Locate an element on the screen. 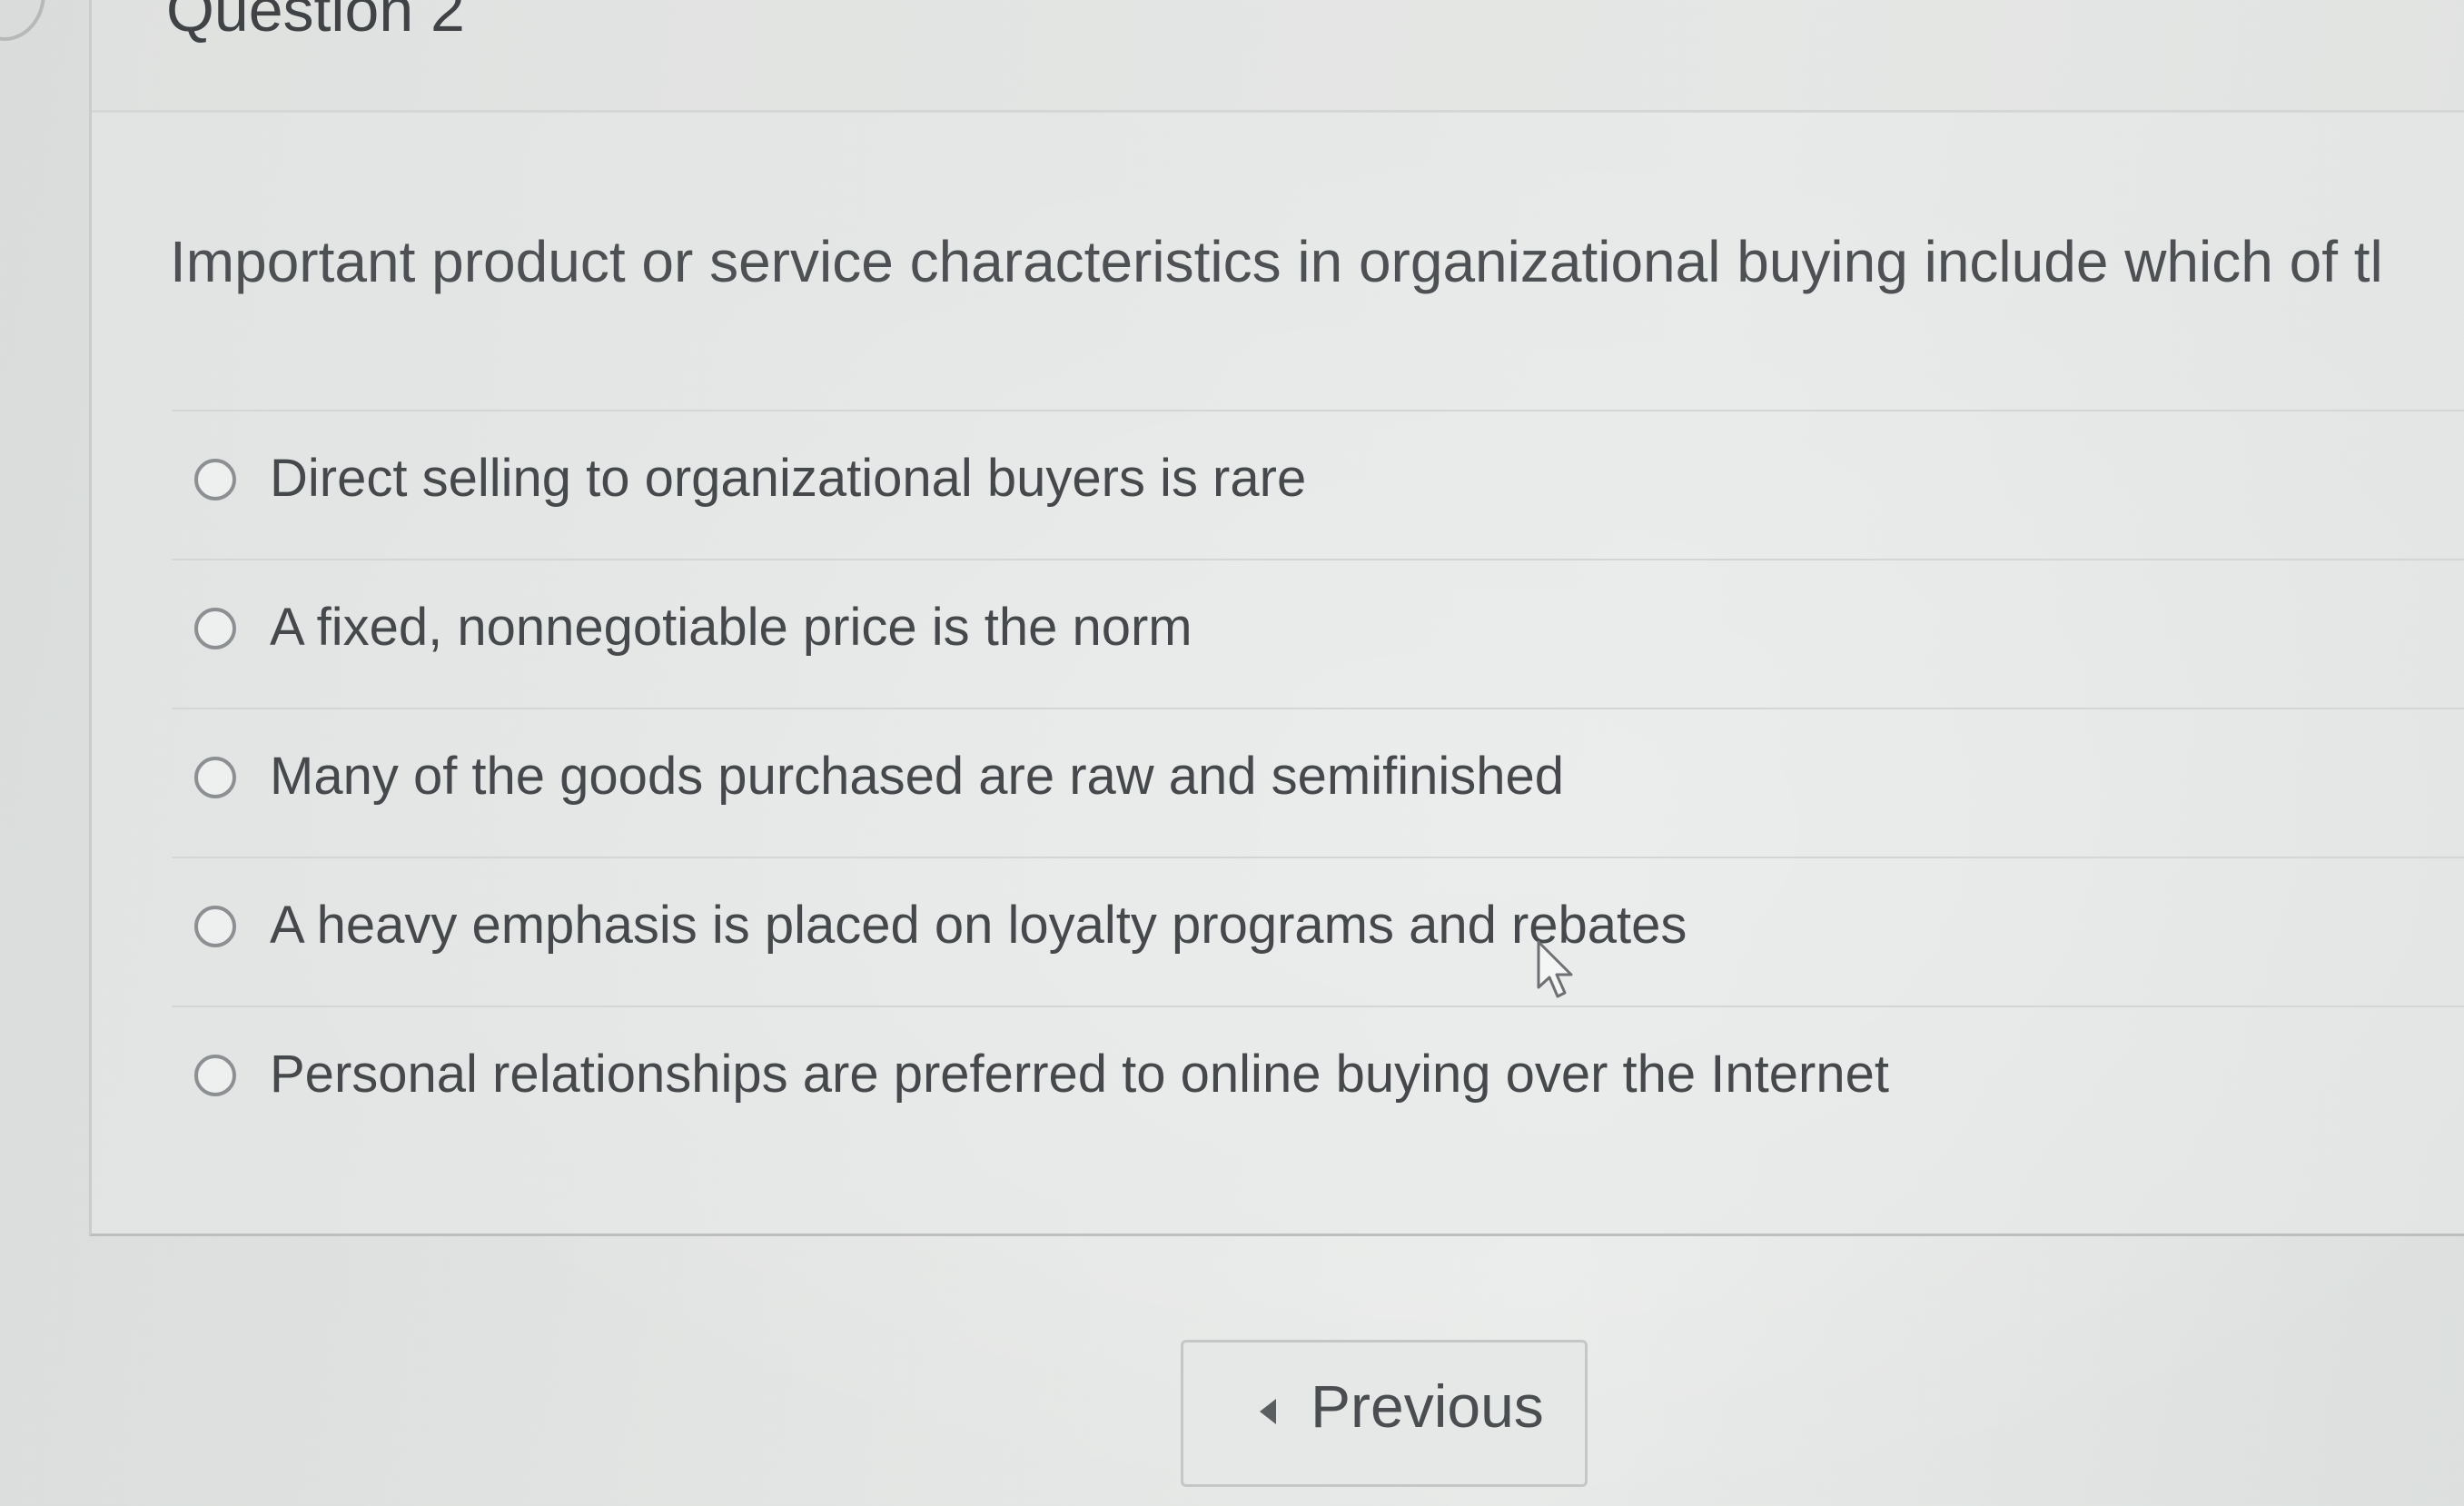  previous-button: Previous is located at coordinates (1384, 1413).